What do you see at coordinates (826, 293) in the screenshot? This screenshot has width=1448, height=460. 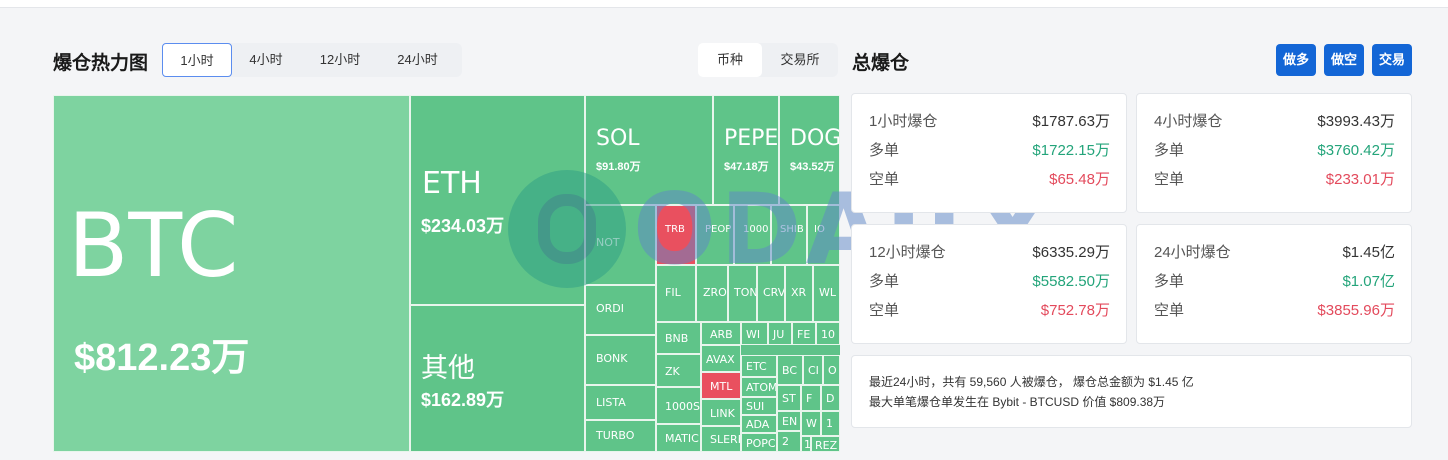 I see `treemap-cell-wl: WL` at bounding box center [826, 293].